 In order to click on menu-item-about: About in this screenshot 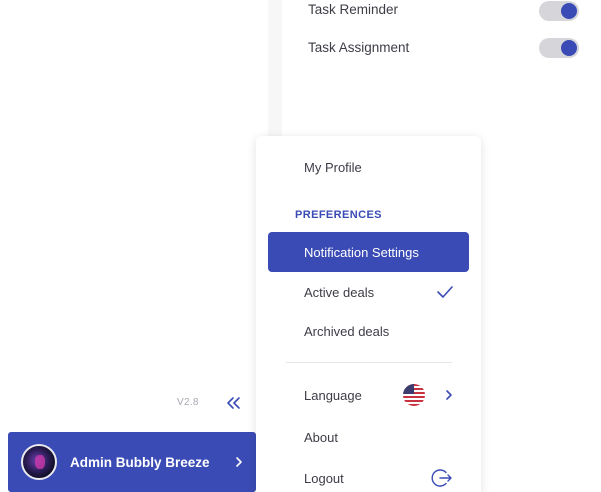, I will do `click(368, 437)`.